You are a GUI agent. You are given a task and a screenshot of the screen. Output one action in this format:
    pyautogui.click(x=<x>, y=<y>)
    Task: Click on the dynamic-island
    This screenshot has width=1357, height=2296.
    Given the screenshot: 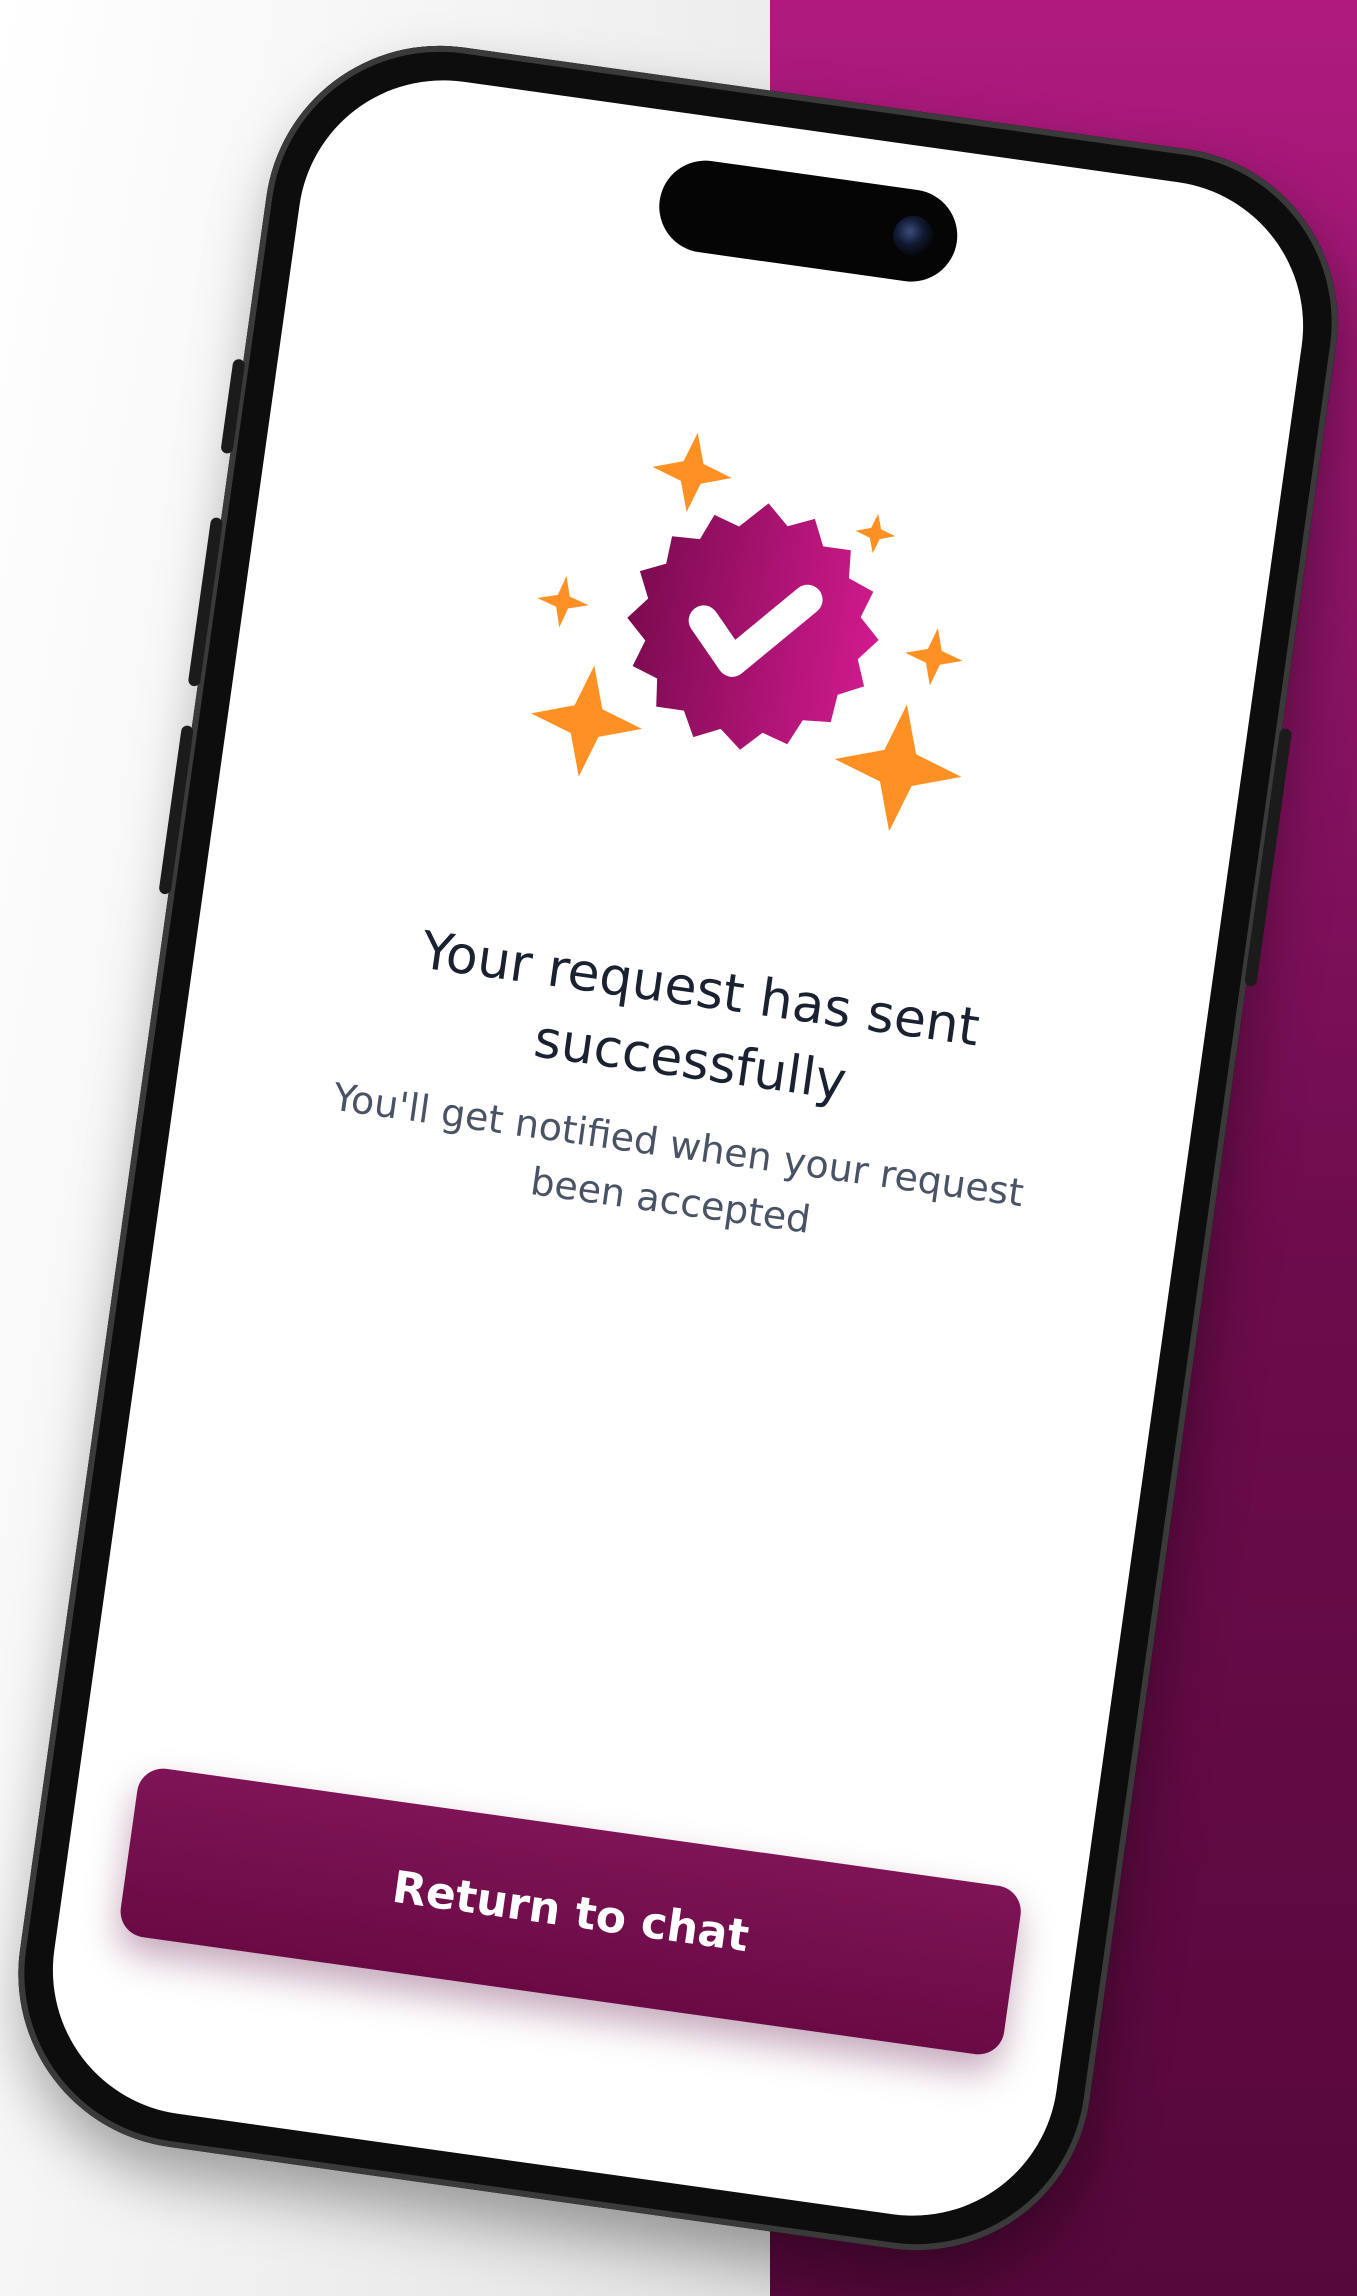 What is the action you would take?
    pyautogui.click(x=808, y=221)
    